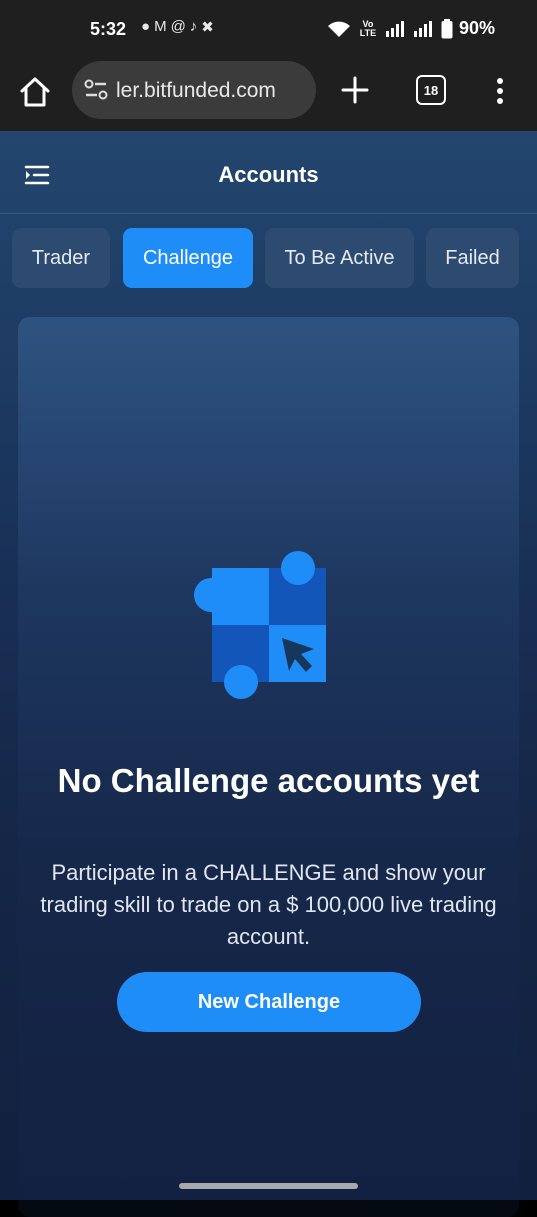  Describe the element at coordinates (268, 30) in the screenshot. I see `status-bar: 5:32 ● M @ ♪ ✖ Vo LTE 90%` at that location.